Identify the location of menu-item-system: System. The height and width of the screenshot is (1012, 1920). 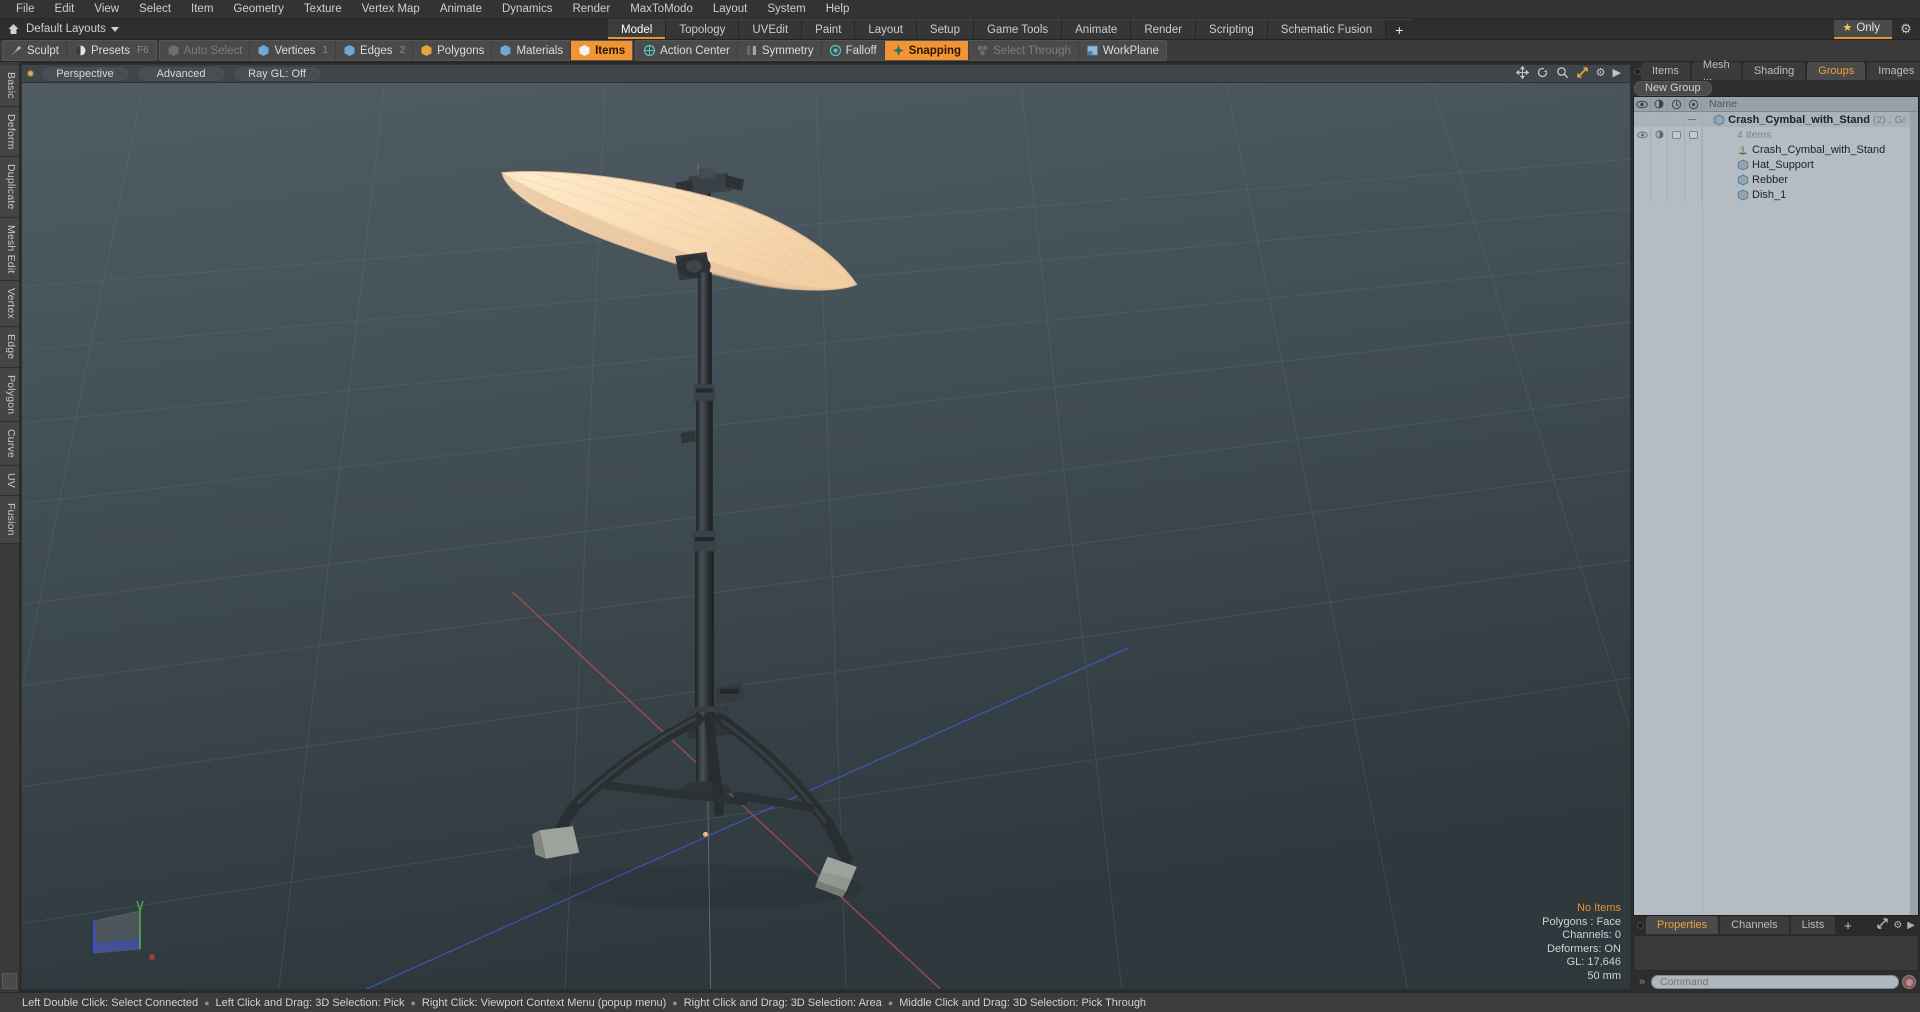
(786, 9).